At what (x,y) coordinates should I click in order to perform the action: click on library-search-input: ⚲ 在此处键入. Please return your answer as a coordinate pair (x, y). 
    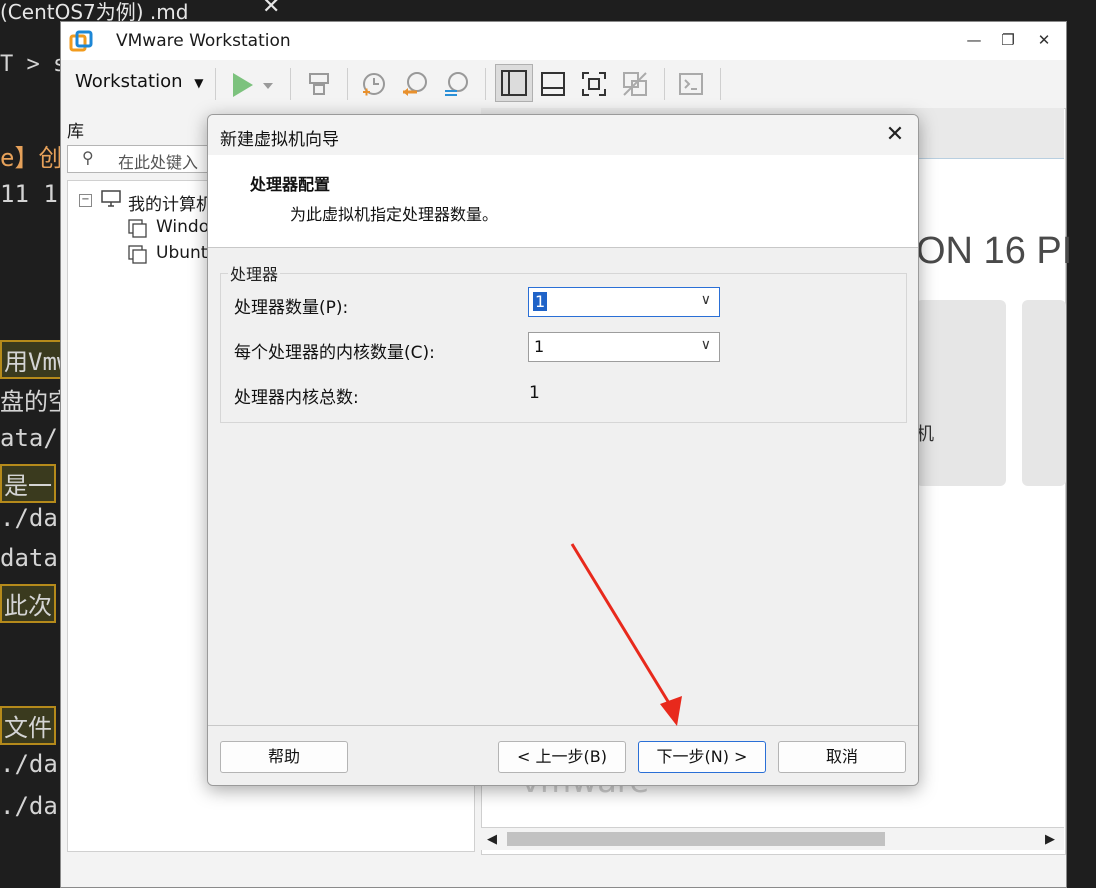
    Looking at the image, I should click on (148, 159).